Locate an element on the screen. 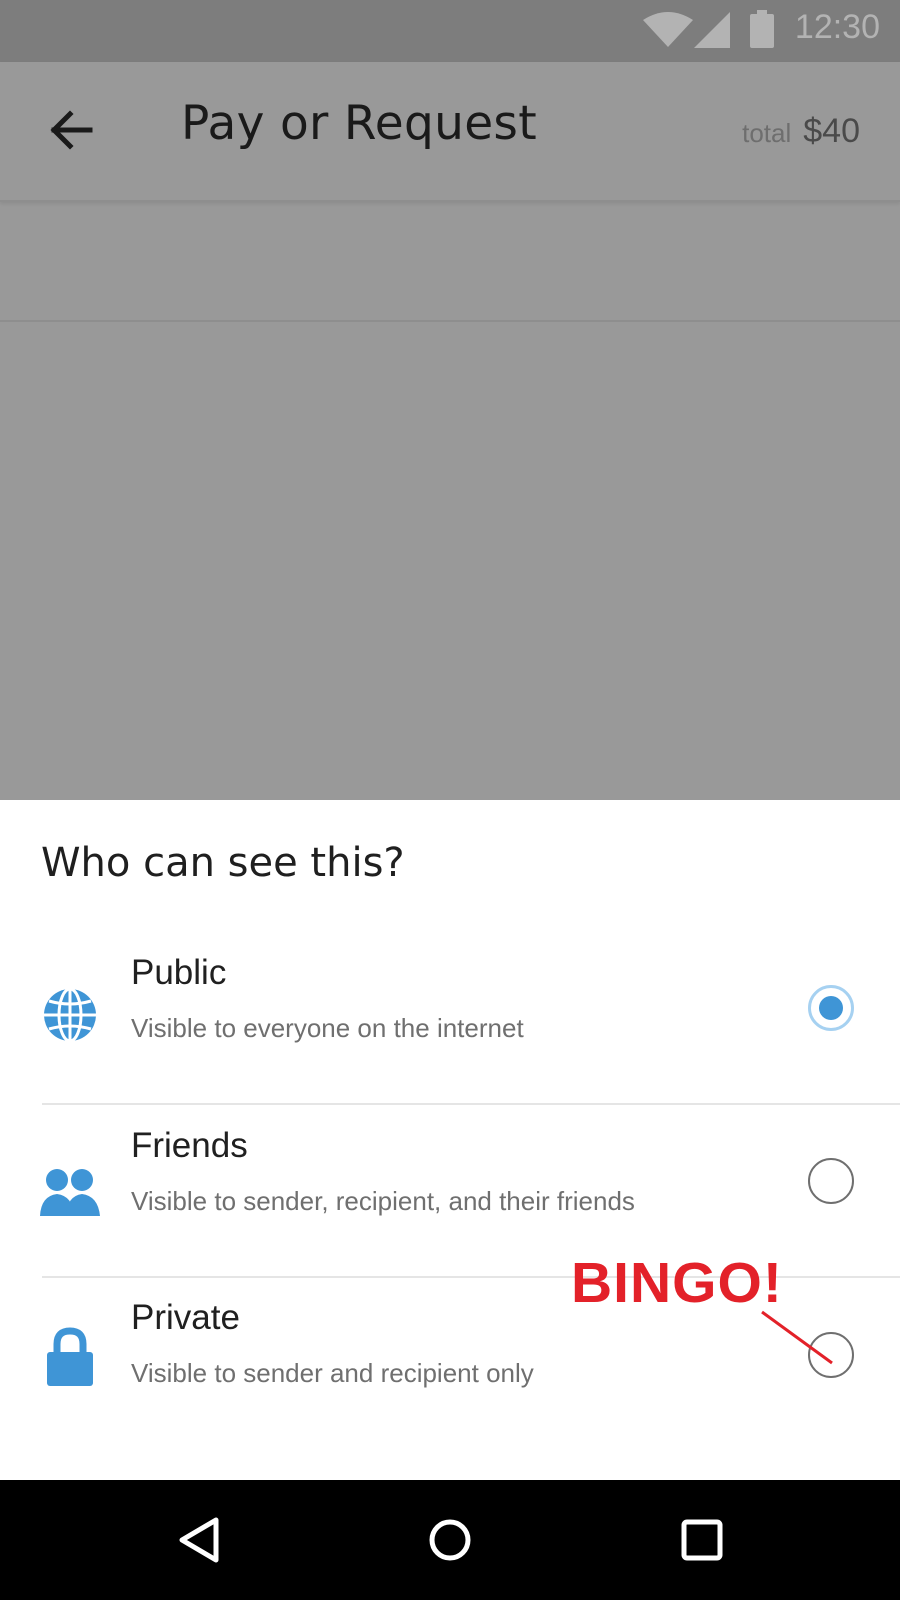 This screenshot has width=900, height=1600. system-nav-bar is located at coordinates (450, 1540).